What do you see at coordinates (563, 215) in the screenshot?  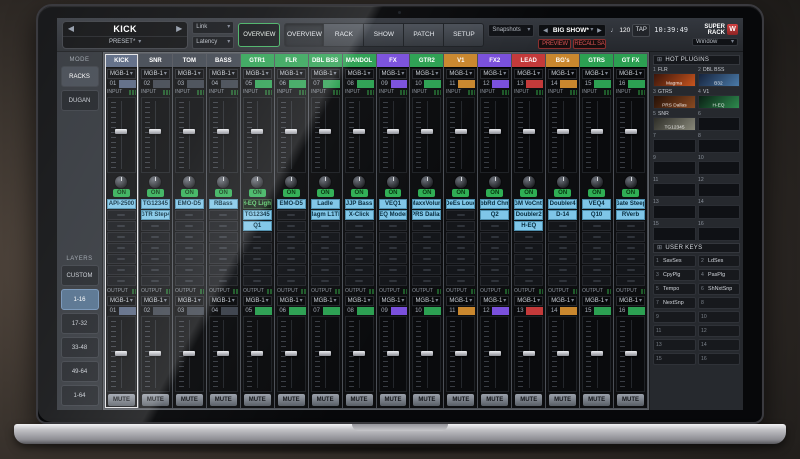 I see `plugin-slot: D-14` at bounding box center [563, 215].